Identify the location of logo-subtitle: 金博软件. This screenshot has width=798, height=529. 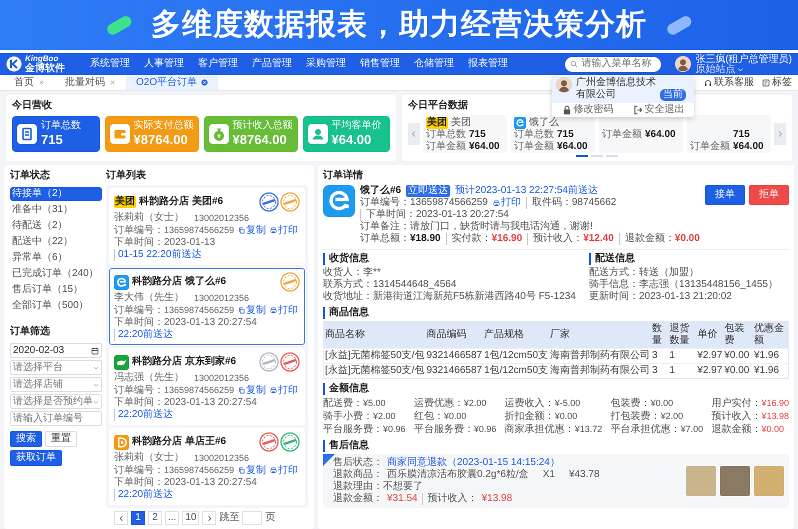
(45, 68).